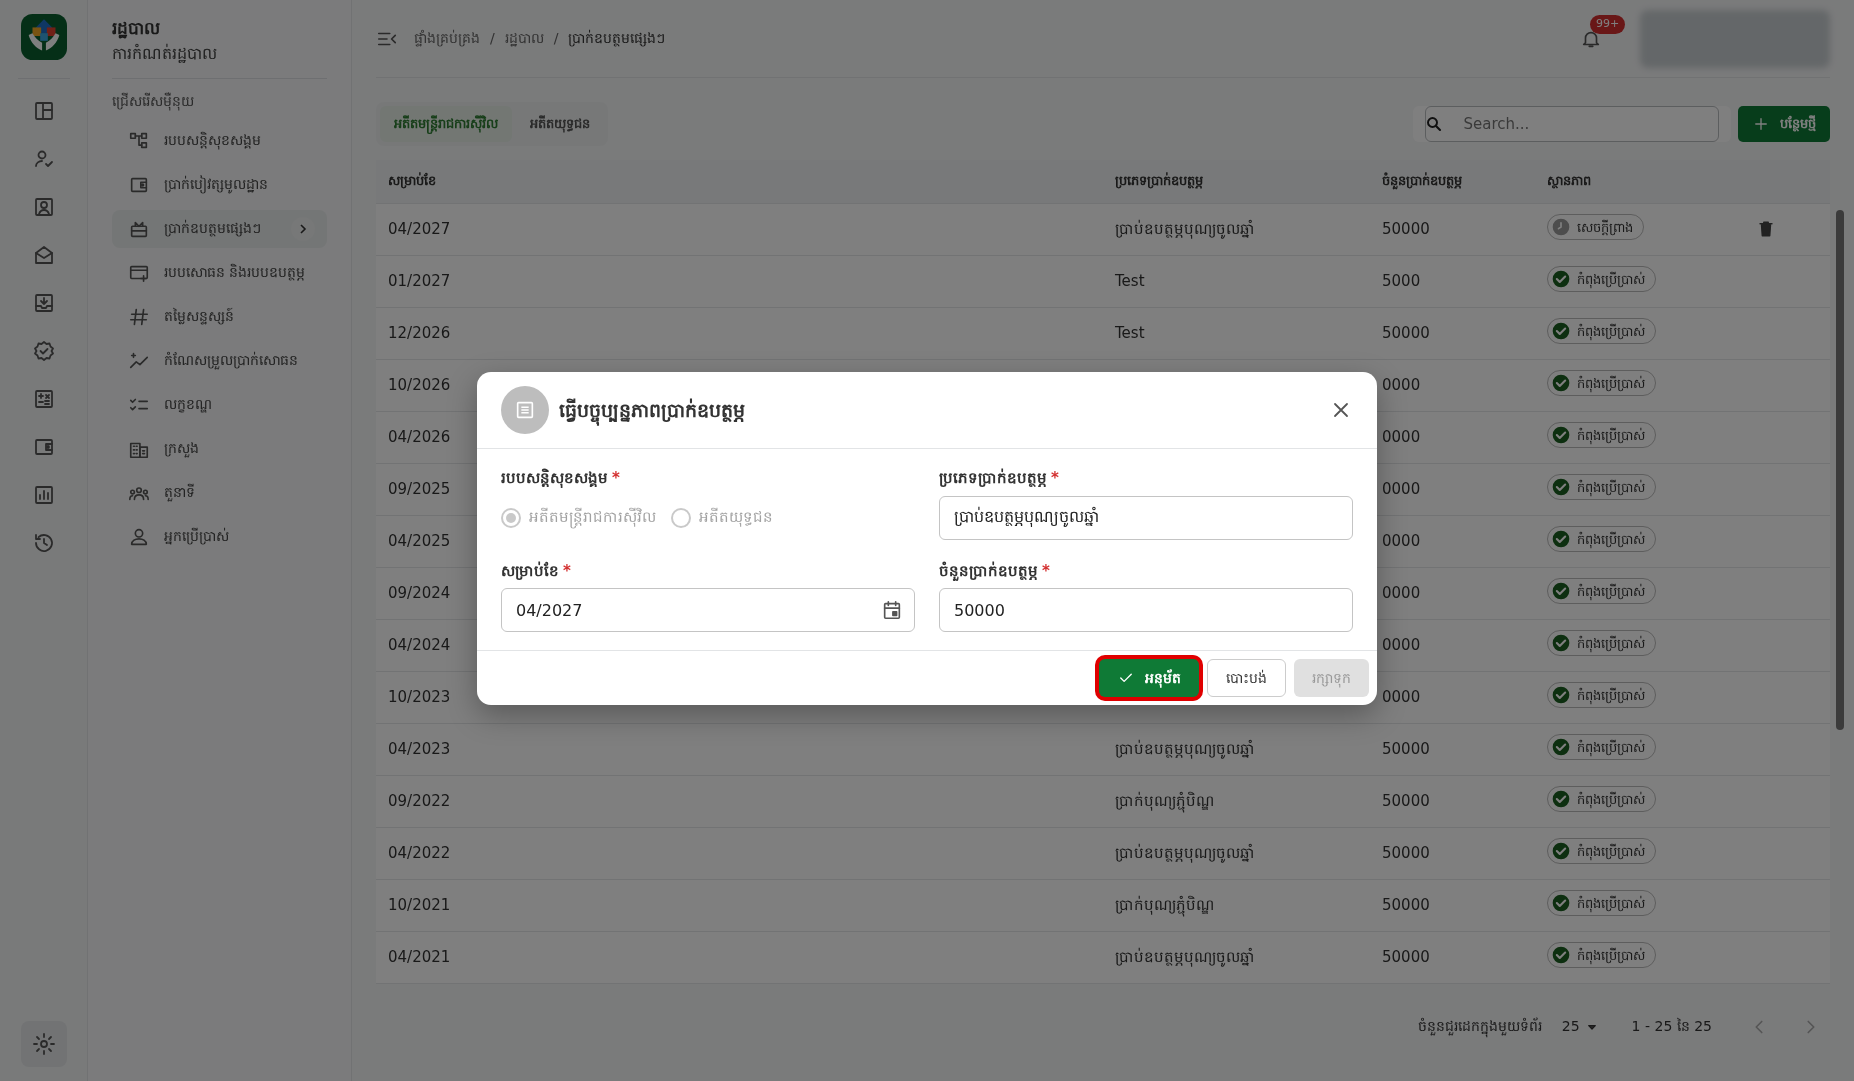 Image resolution: width=1854 pixels, height=1081 pixels. I want to click on calendar-icon, so click(892, 610).